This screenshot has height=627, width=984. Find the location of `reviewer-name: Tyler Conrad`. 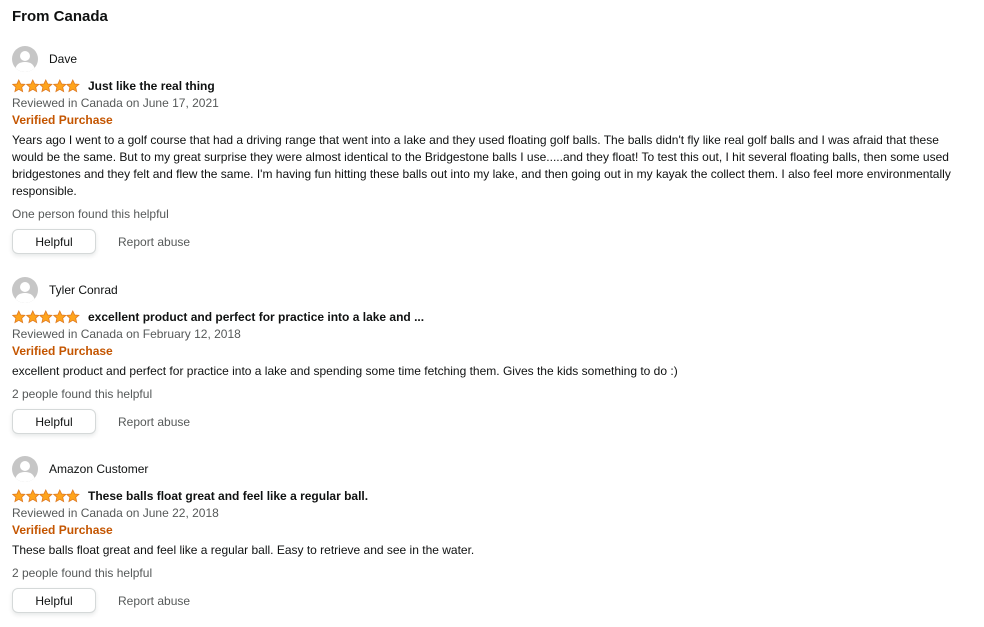

reviewer-name: Tyler Conrad is located at coordinates (83, 290).